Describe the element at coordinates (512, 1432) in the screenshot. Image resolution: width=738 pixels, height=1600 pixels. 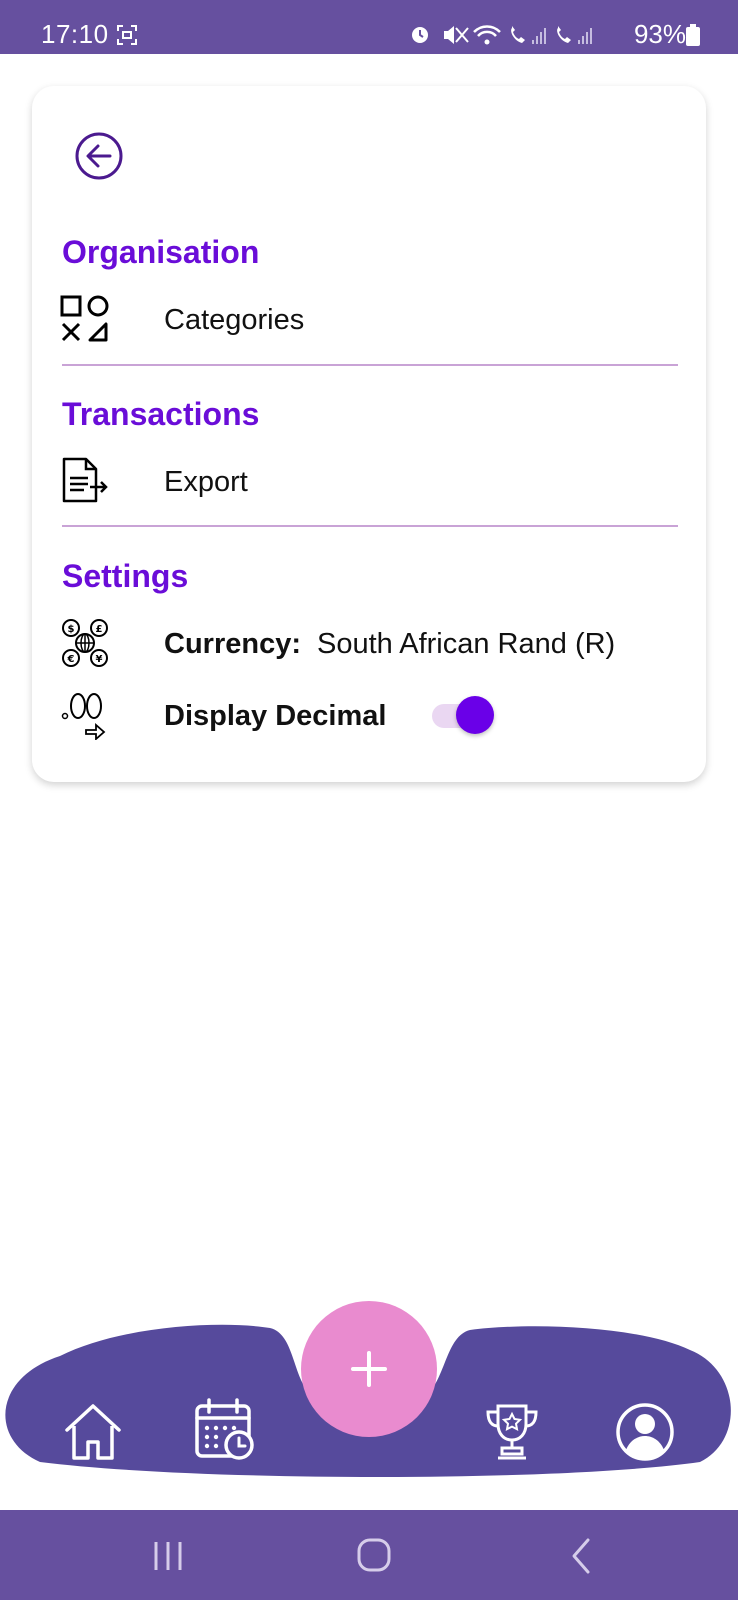
I see `trophy-icon` at that location.